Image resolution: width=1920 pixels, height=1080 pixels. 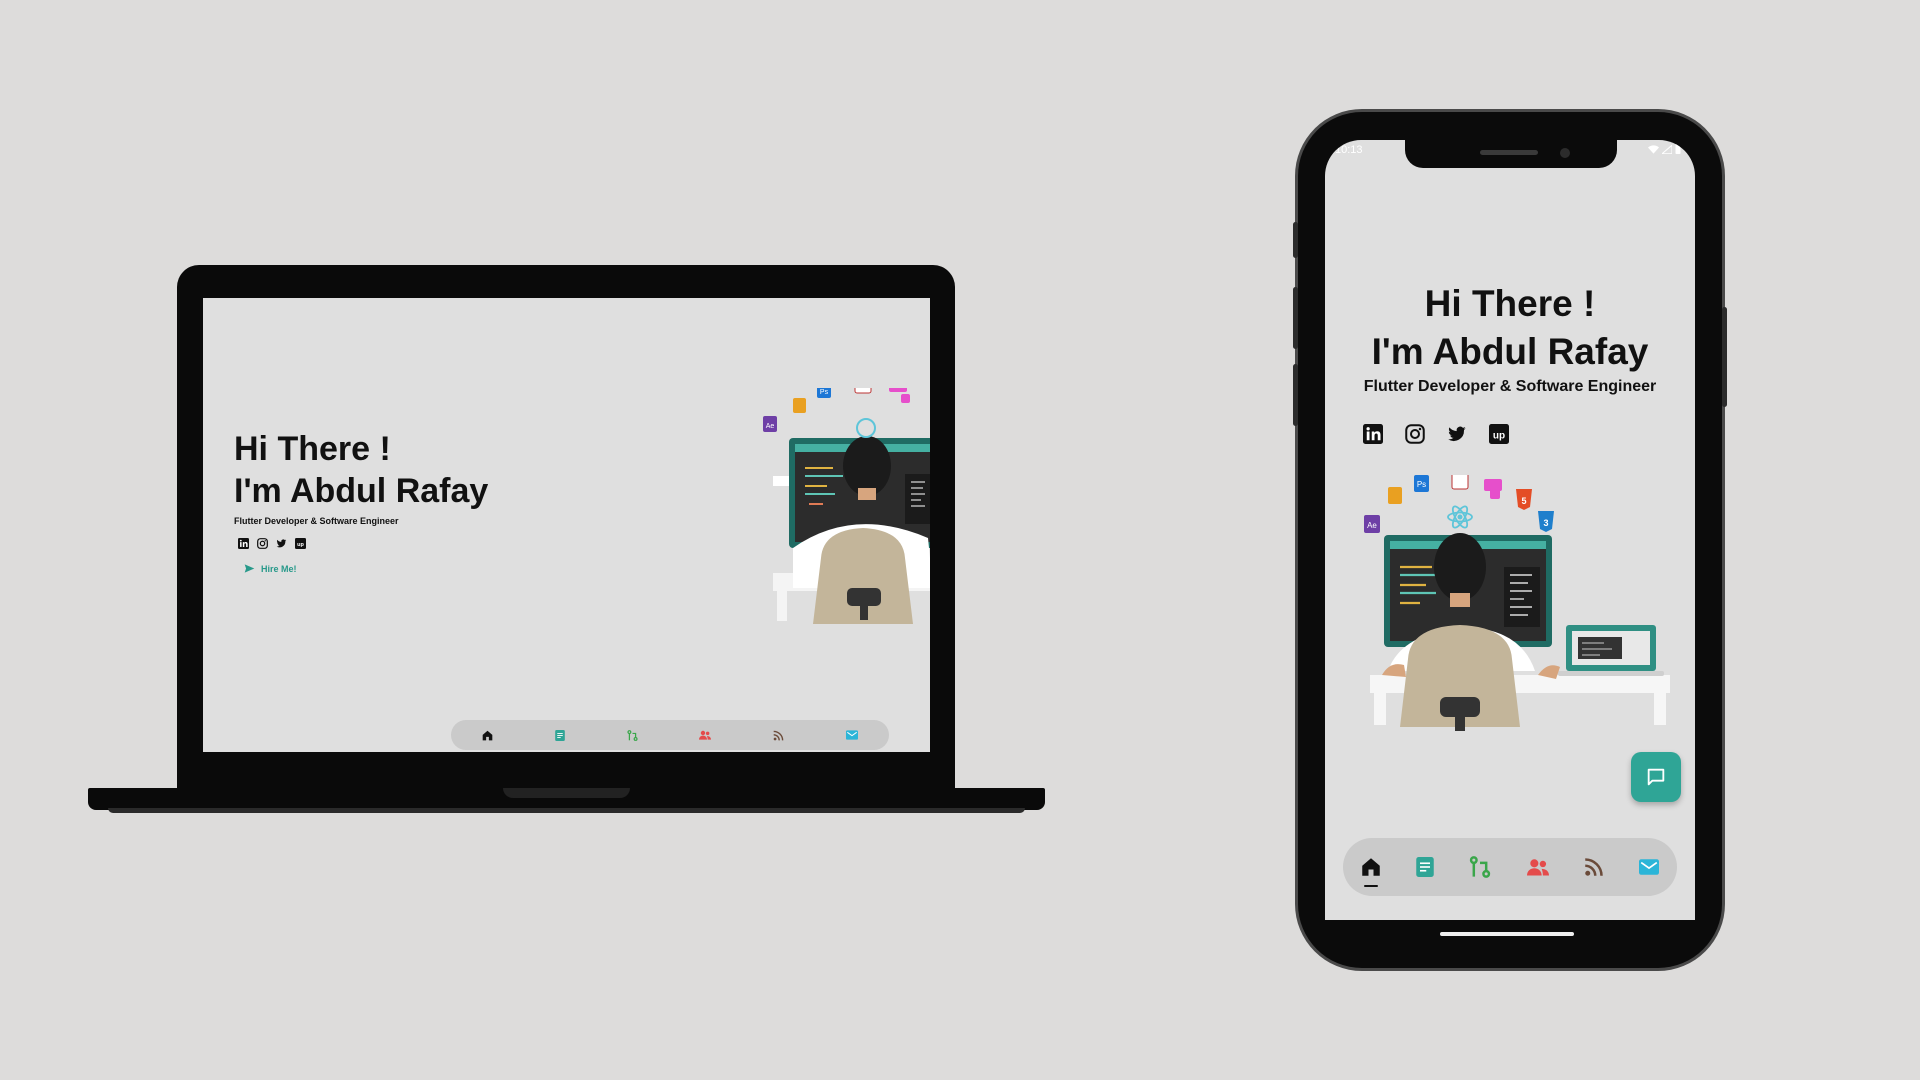 I want to click on signal-icon, so click(x=1666, y=149).